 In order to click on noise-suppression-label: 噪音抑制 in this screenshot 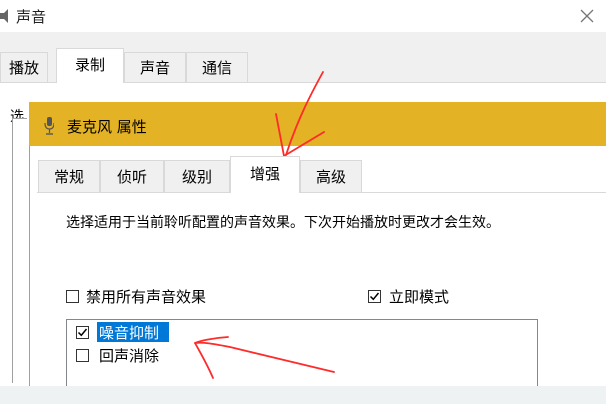, I will do `click(129, 332)`.